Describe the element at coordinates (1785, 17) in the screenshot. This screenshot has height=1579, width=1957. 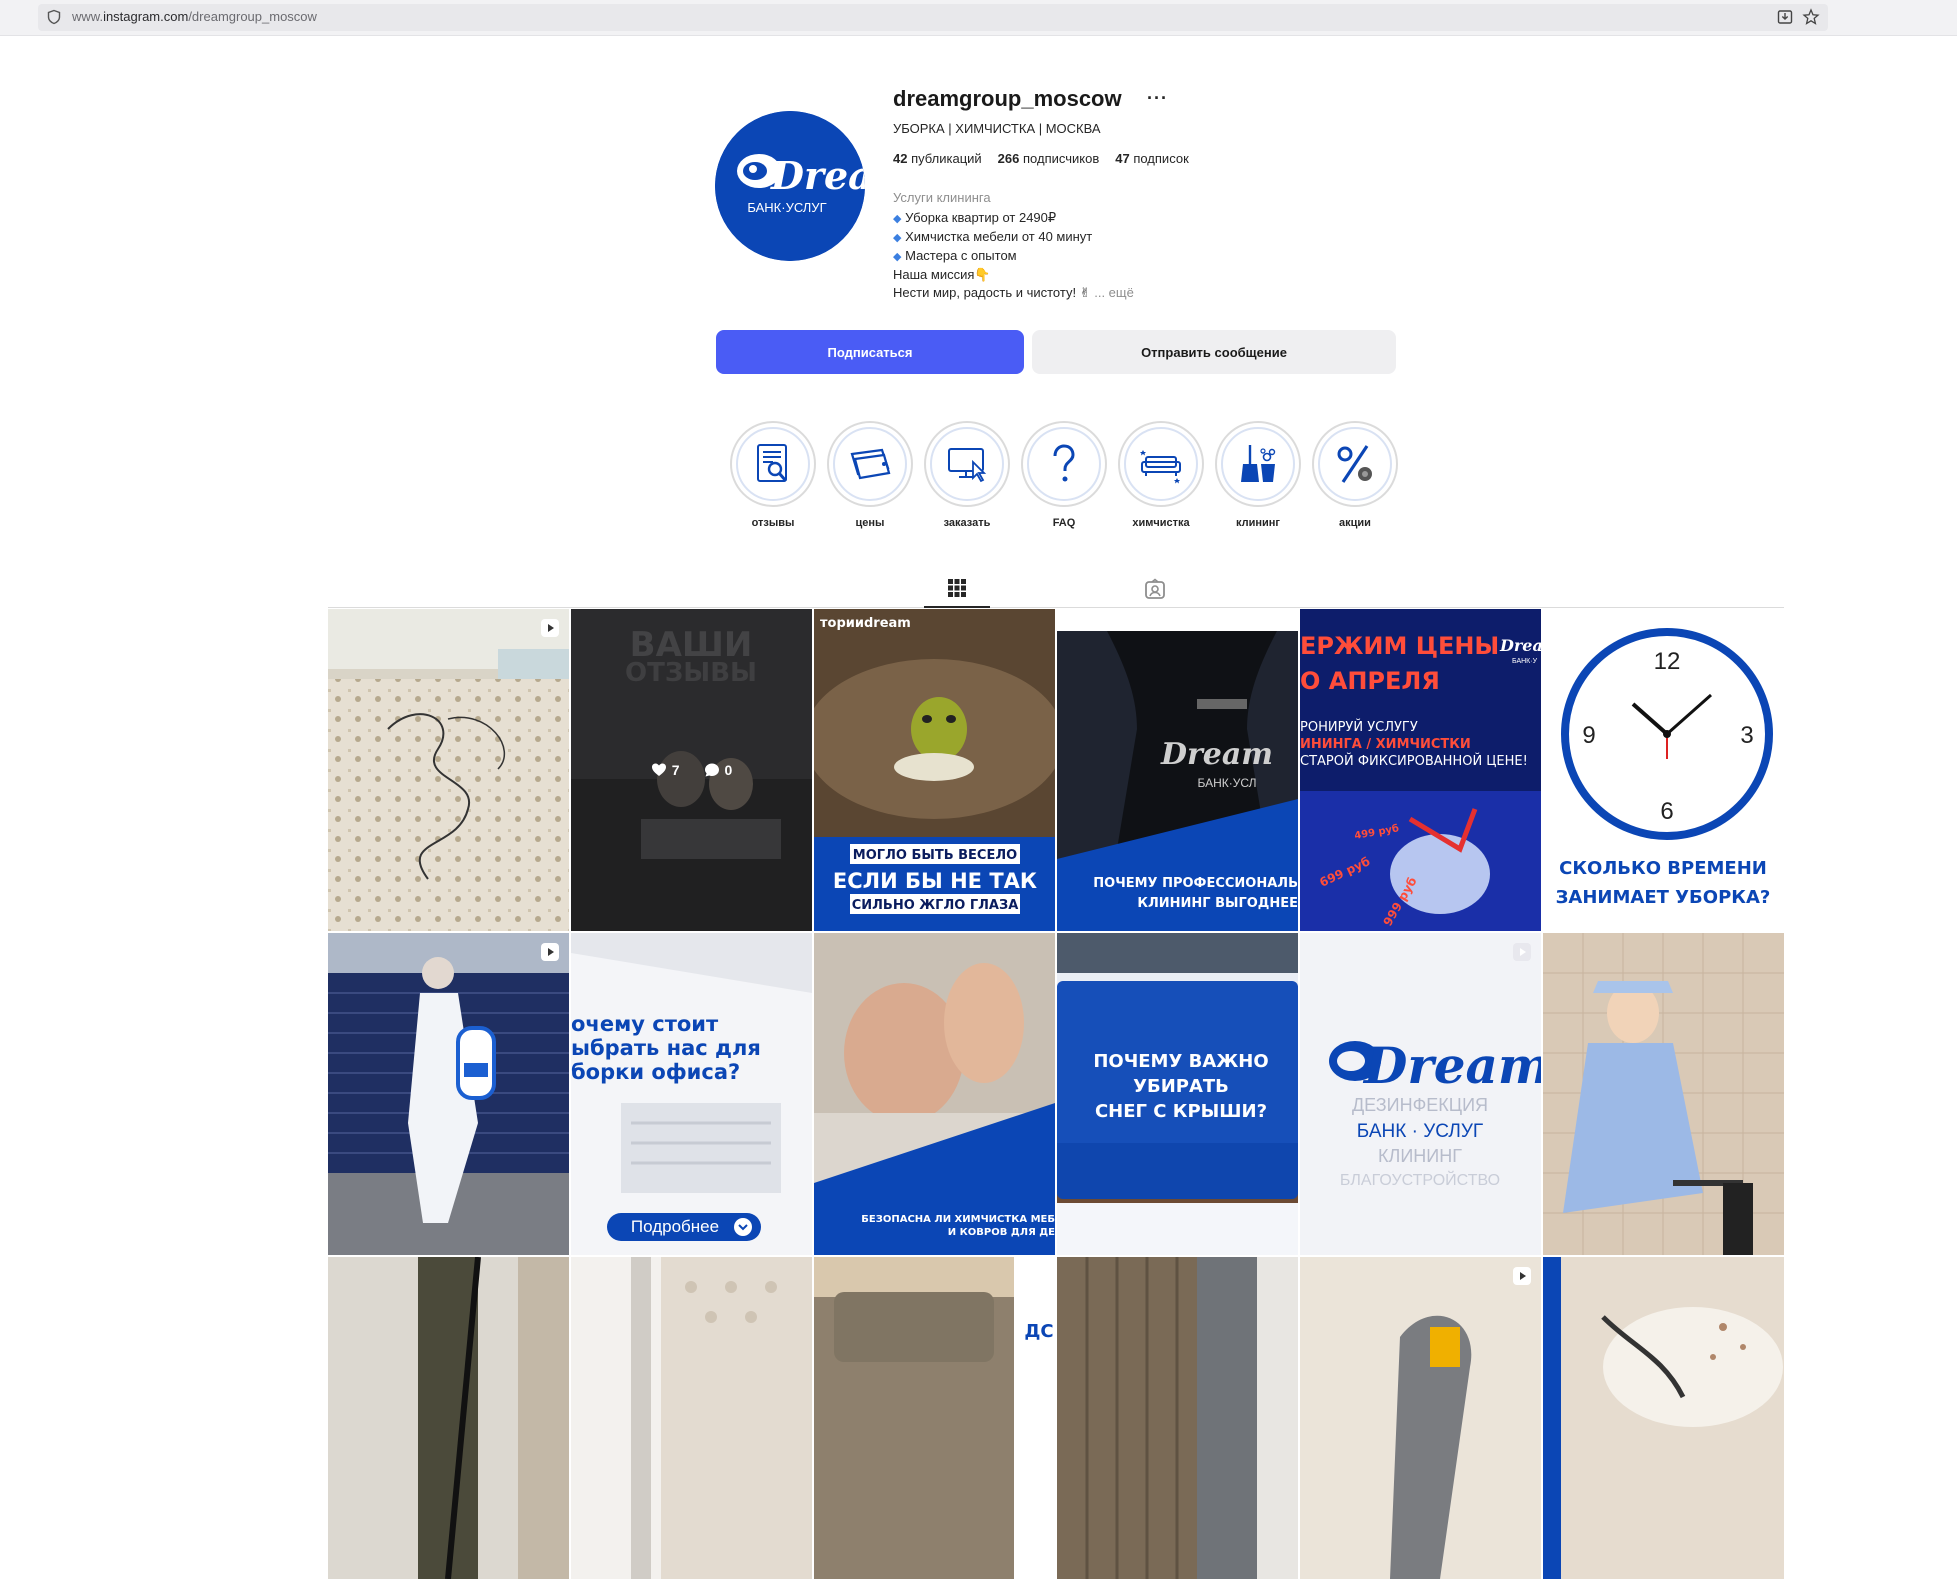
I see `download-icon` at that location.